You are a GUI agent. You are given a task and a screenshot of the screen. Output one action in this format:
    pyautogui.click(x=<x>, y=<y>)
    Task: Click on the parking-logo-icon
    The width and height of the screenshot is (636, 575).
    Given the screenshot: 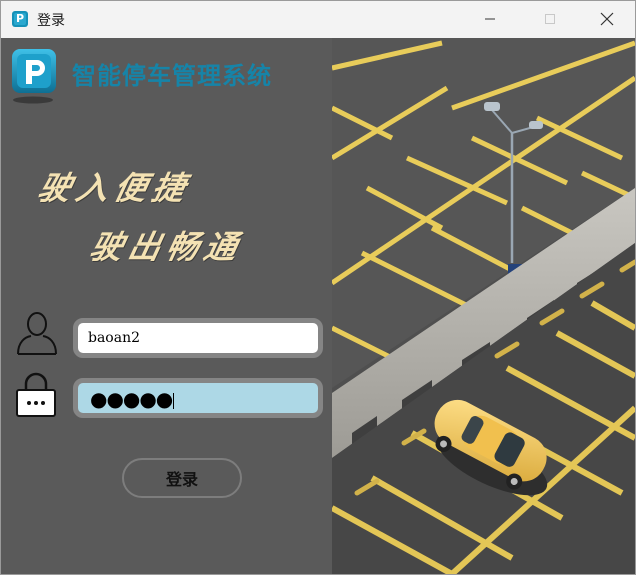 What is the action you would take?
    pyautogui.click(x=34, y=76)
    